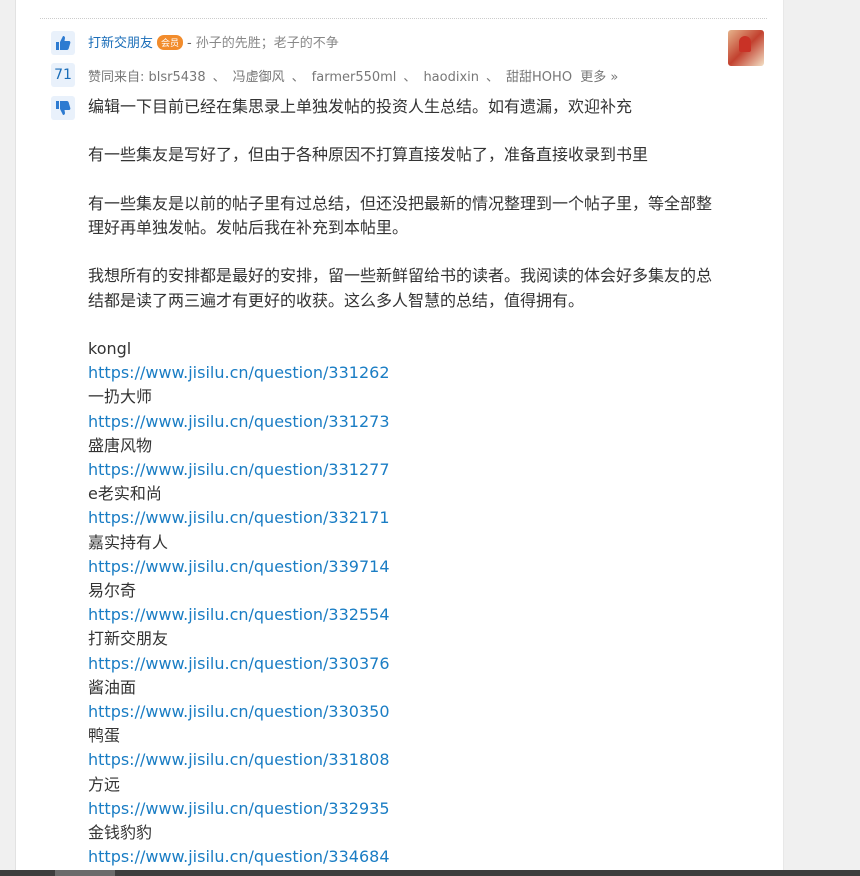 This screenshot has height=876, width=860. I want to click on more-likers-link: 更多 », so click(599, 77).